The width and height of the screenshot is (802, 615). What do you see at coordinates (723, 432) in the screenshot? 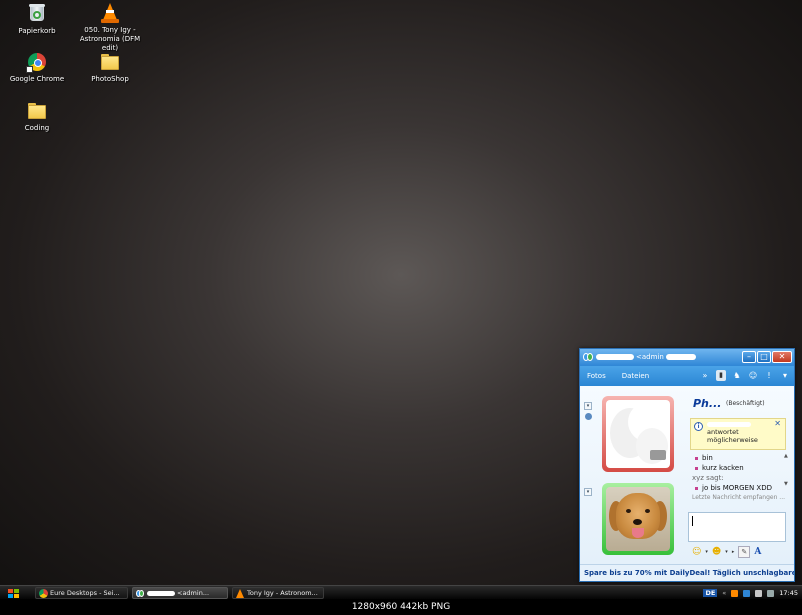
I see `notice-line: antwortet` at bounding box center [723, 432].